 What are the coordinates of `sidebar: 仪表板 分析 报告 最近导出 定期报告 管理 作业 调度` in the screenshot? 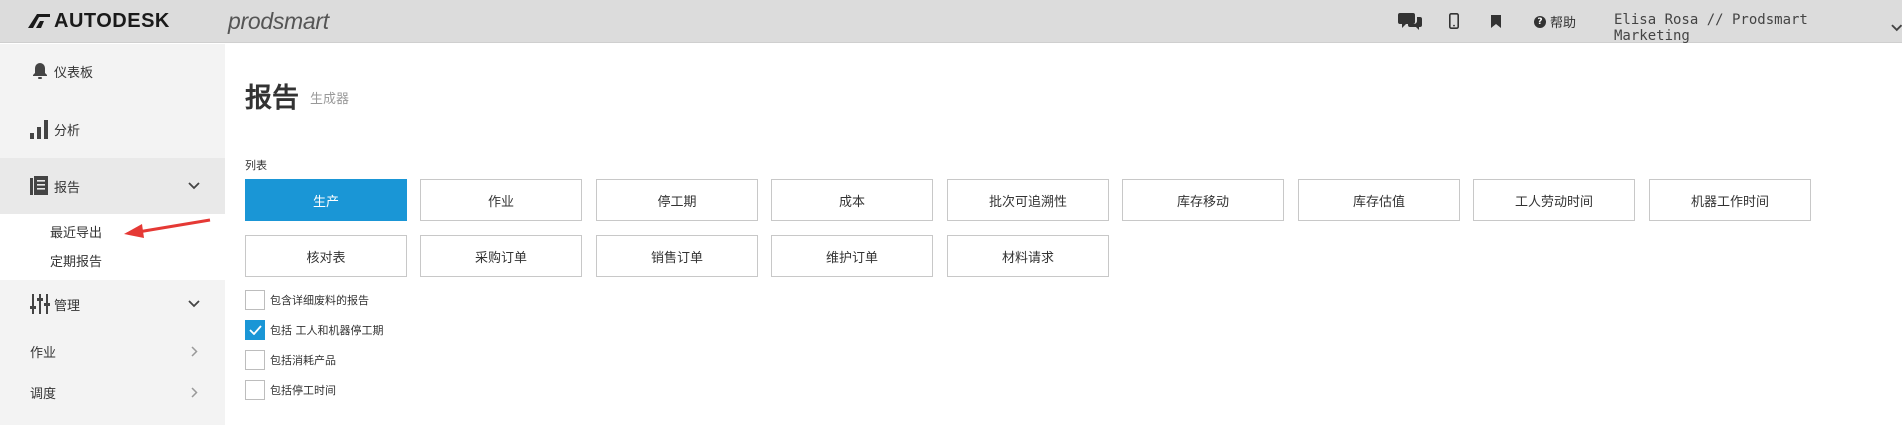 It's located at (112, 234).